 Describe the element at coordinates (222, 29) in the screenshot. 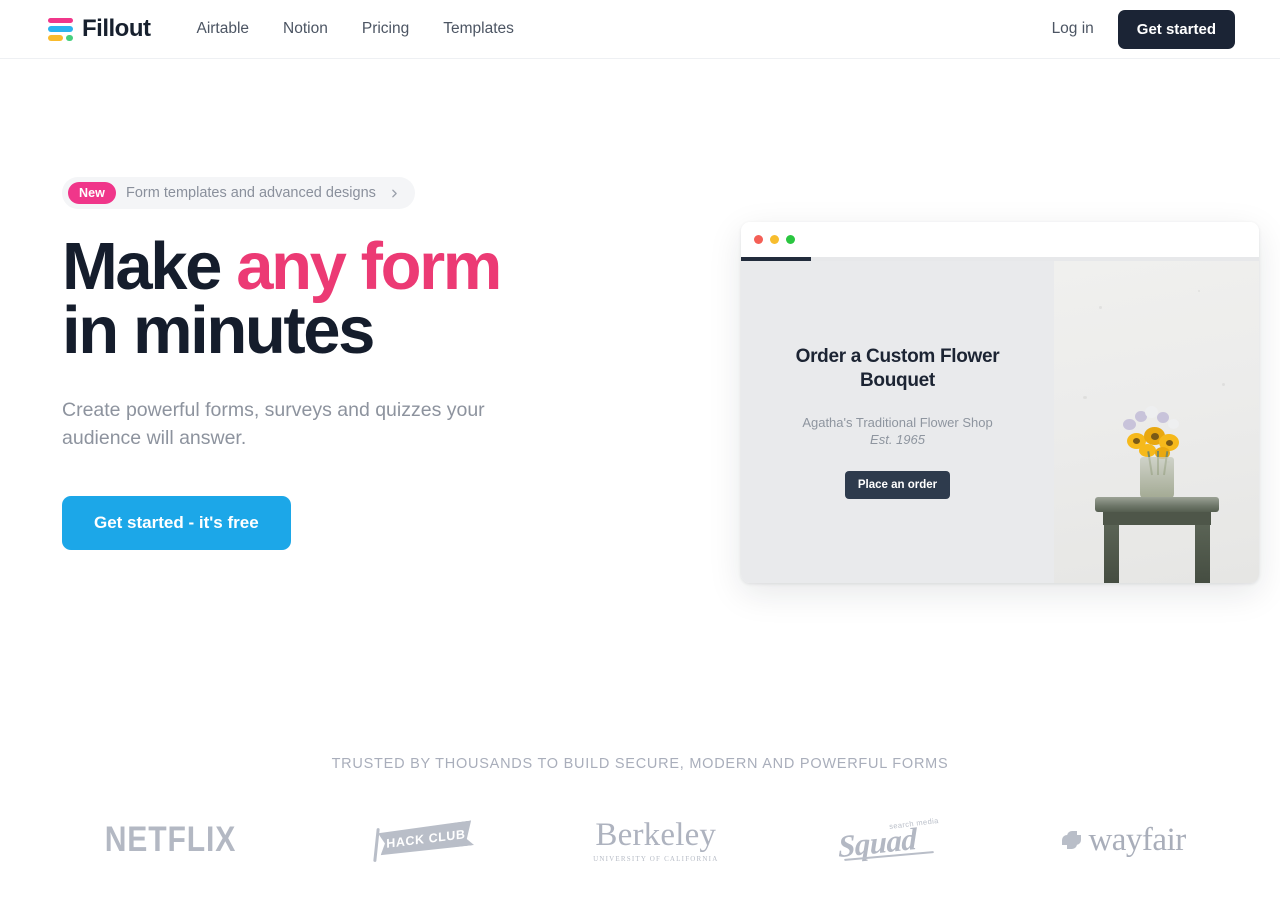

I see `nav-item-airtable: Airtable` at that location.